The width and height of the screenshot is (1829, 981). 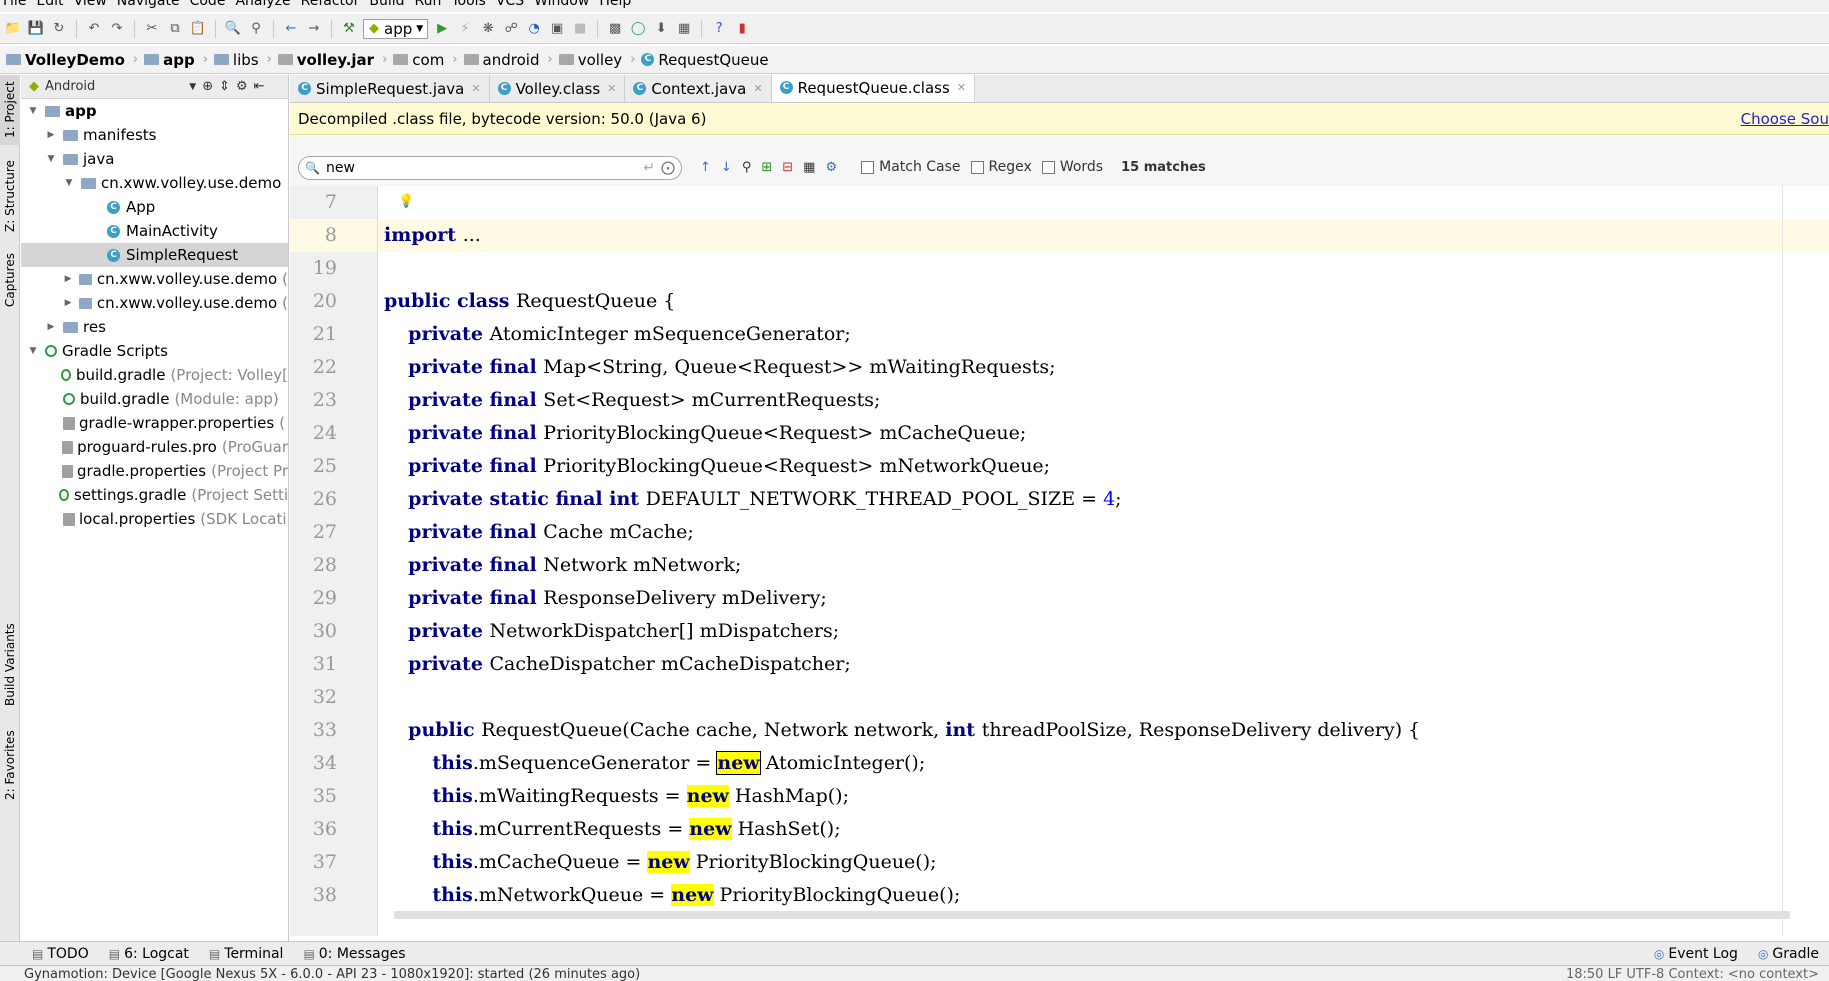 I want to click on add-occurrence-icon: ⊞, so click(x=766, y=167).